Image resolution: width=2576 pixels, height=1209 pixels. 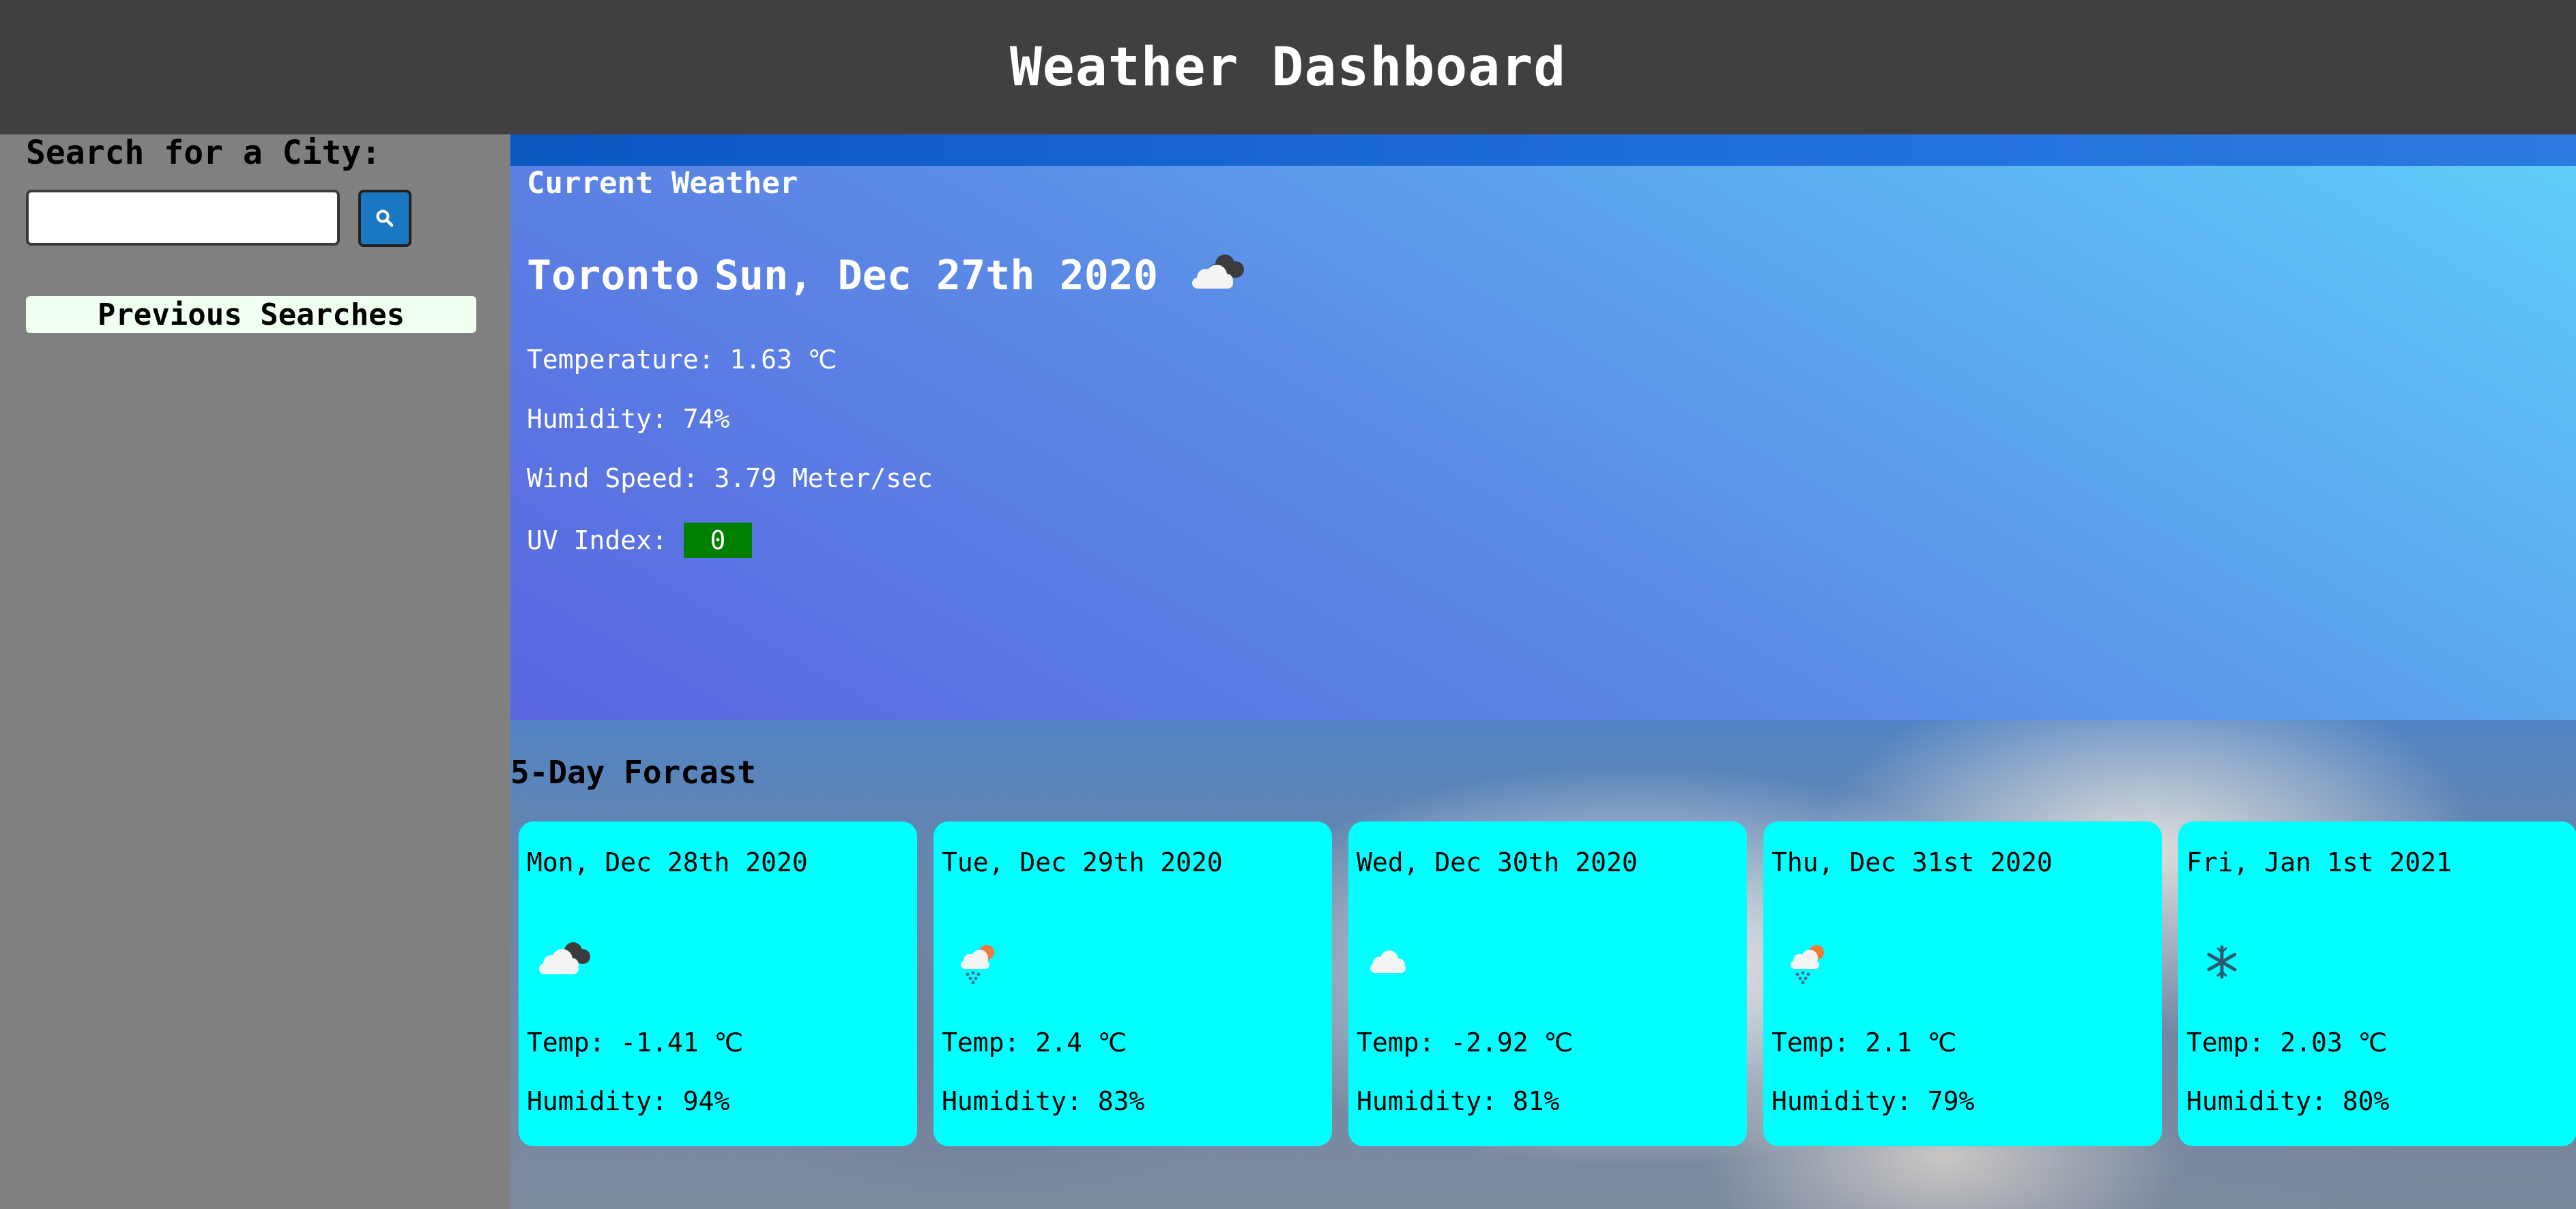 What do you see at coordinates (2288, 1101) in the screenshot?
I see `forecast-humidity: Humidity: 80%` at bounding box center [2288, 1101].